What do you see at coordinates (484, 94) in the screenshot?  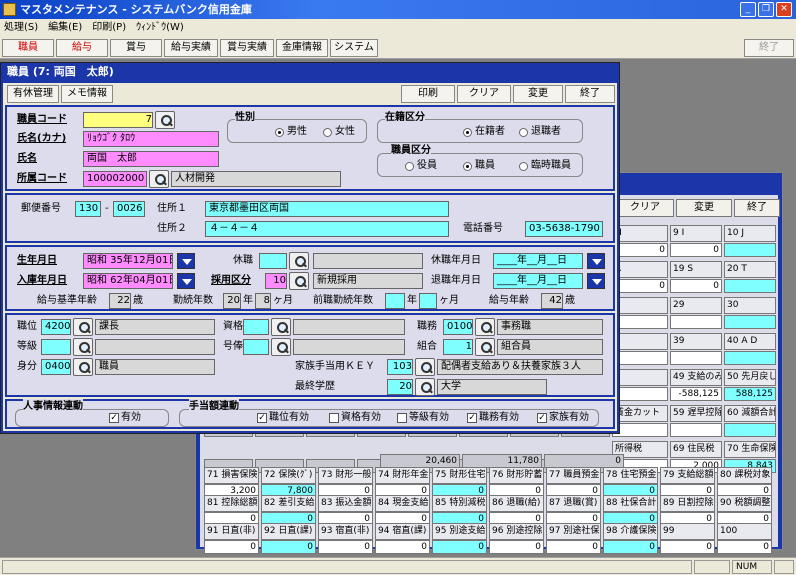 I see `clear-button: クリア` at bounding box center [484, 94].